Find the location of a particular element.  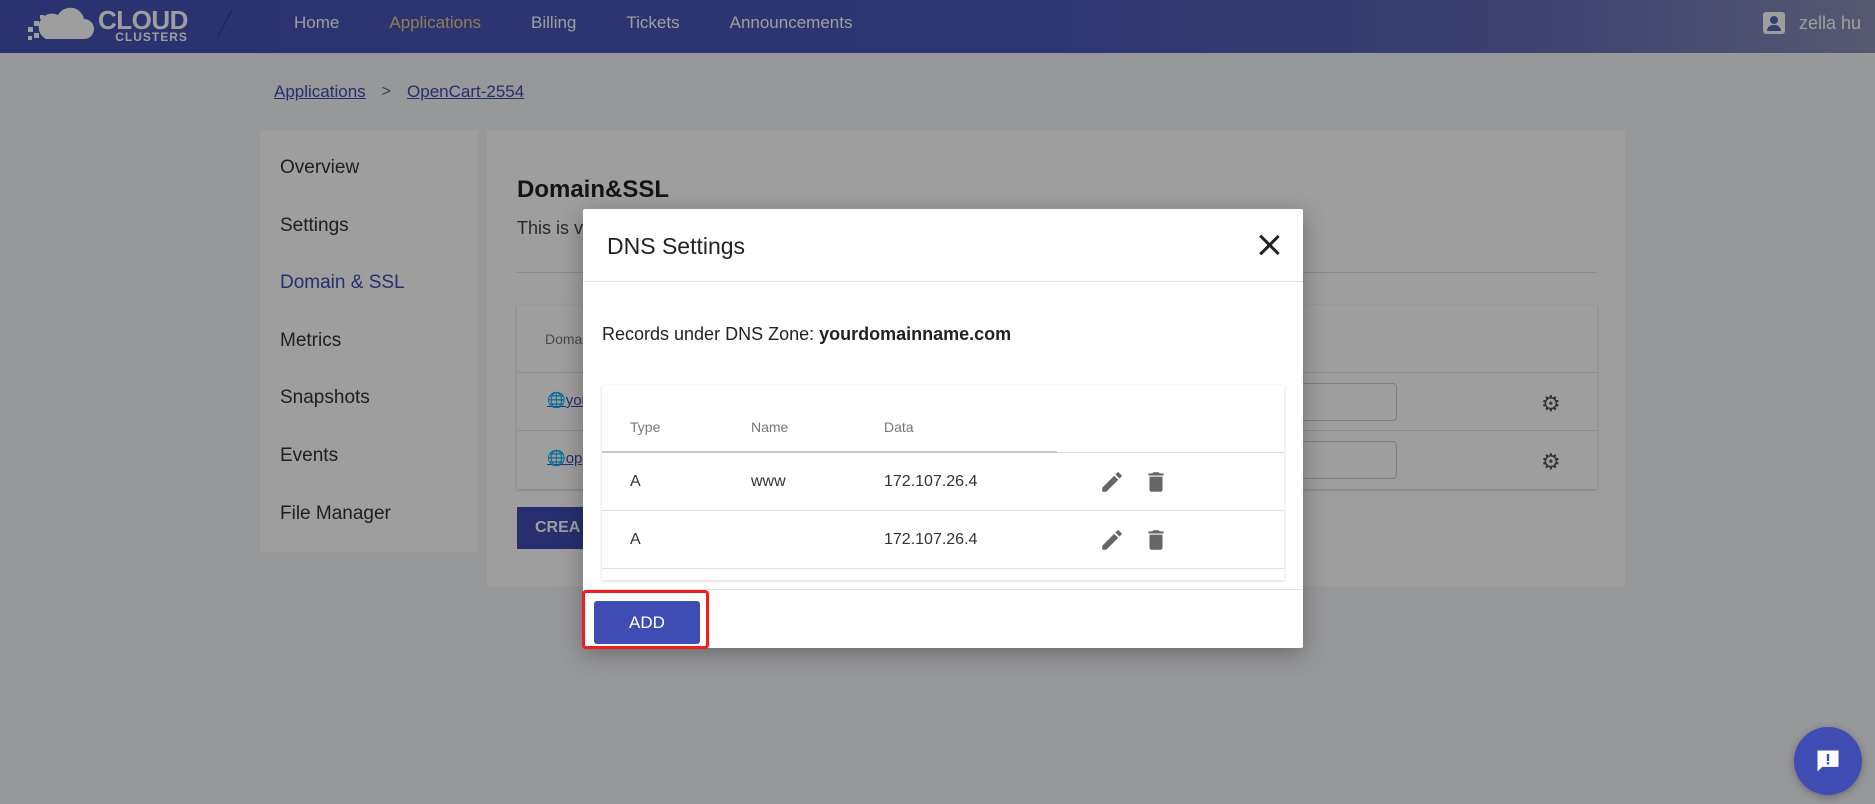

dialog-header: DNS Settings is located at coordinates (943, 245).